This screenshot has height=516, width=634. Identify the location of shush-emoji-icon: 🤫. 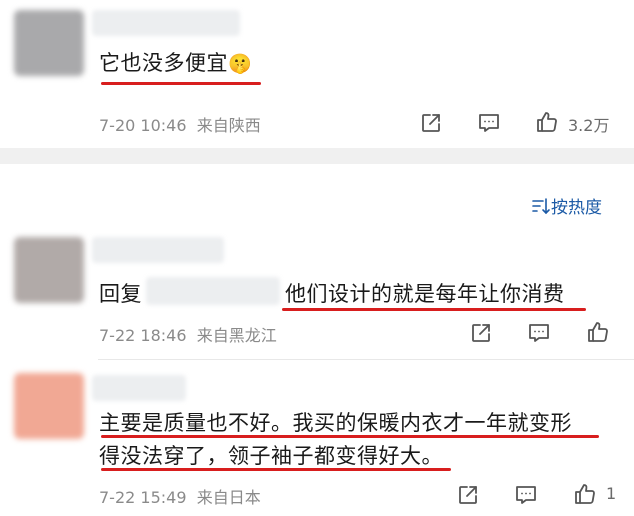
(240, 64).